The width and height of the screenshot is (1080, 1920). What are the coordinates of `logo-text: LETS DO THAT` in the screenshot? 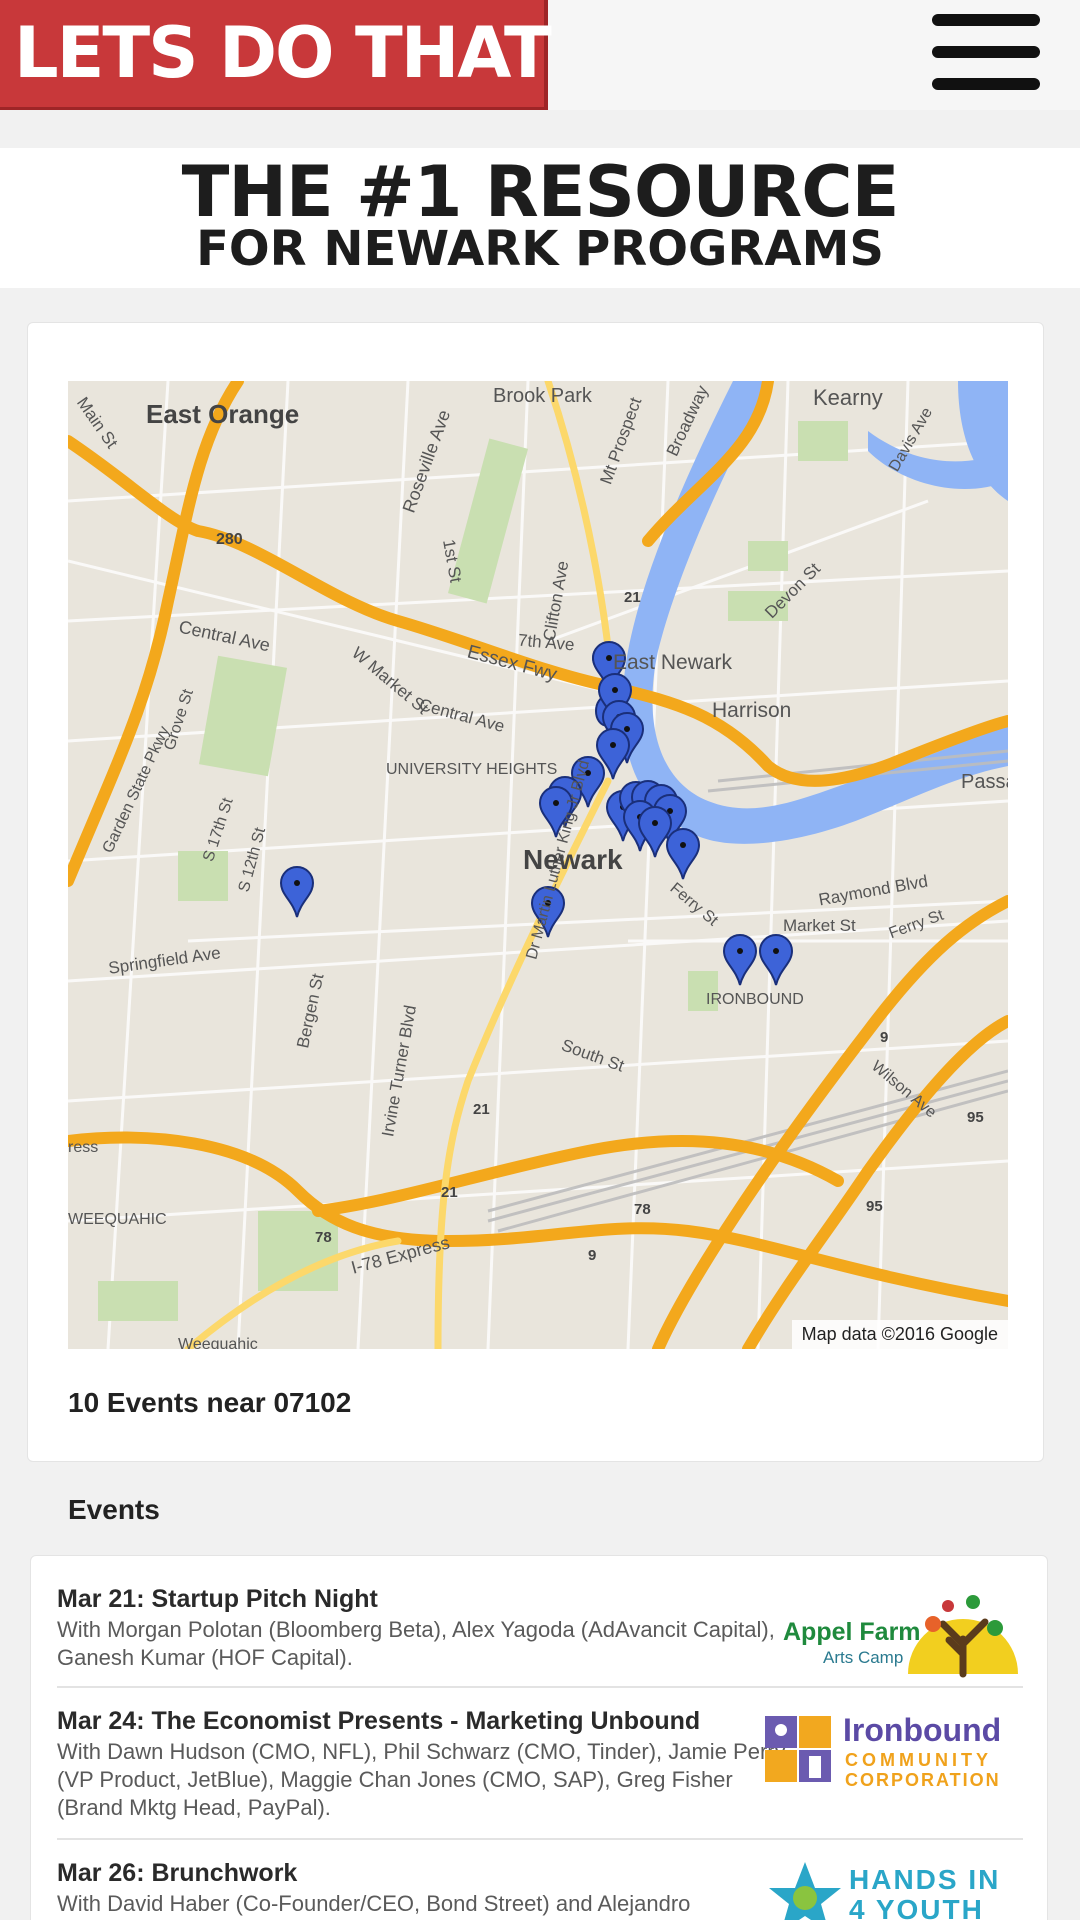 It's located at (283, 53).